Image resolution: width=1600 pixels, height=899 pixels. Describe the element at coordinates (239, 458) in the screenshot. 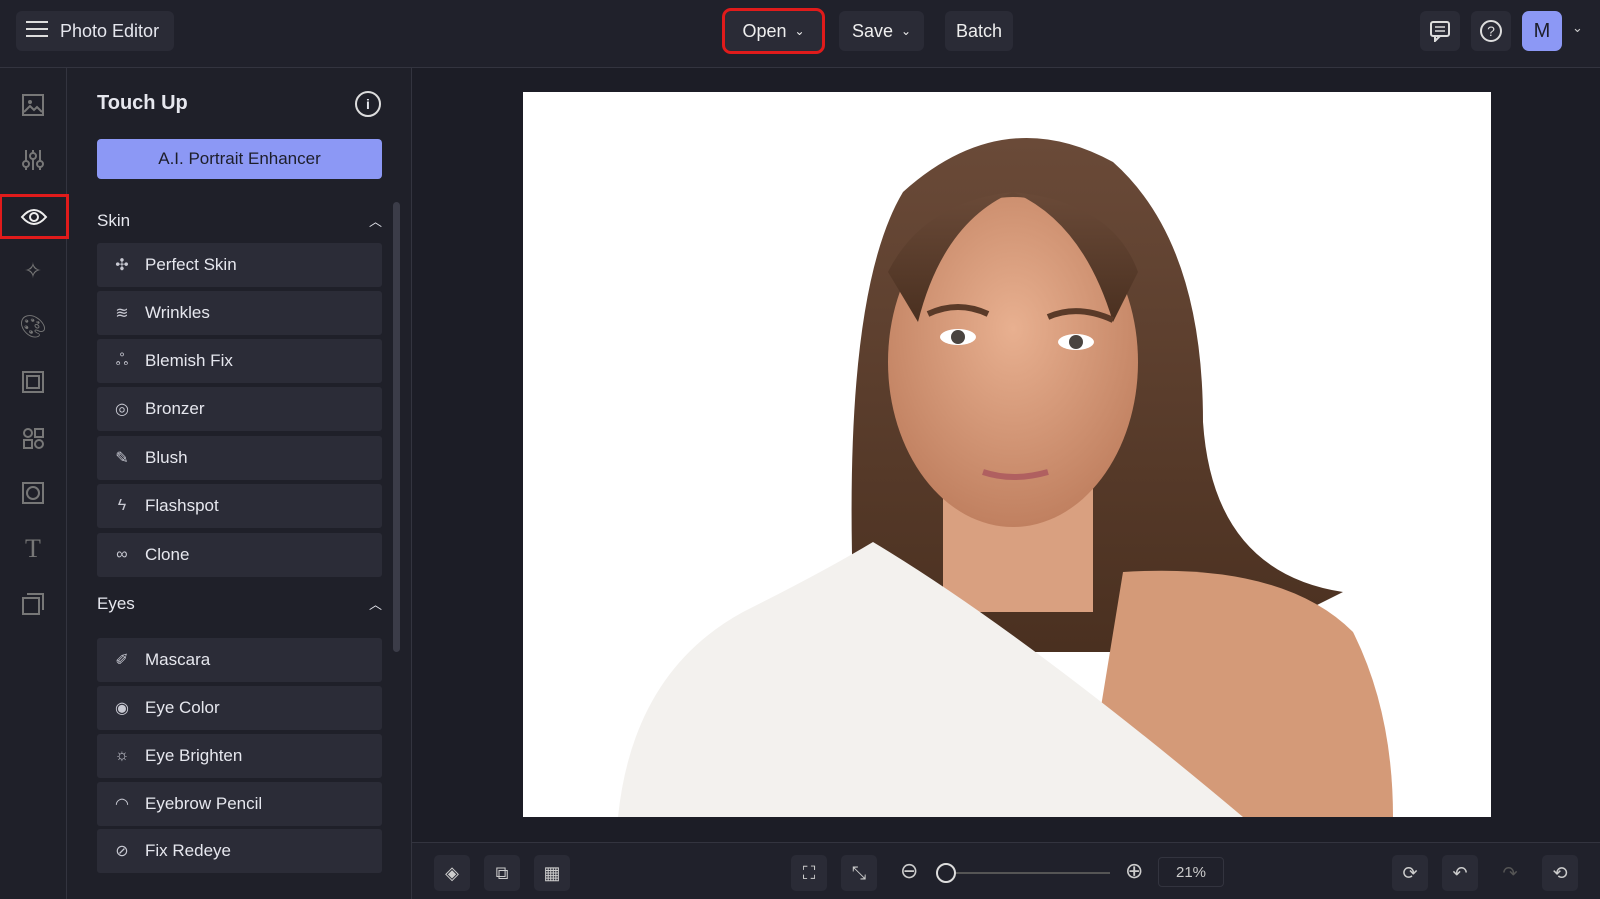

I see `tool-blush: ✎ Blush` at that location.